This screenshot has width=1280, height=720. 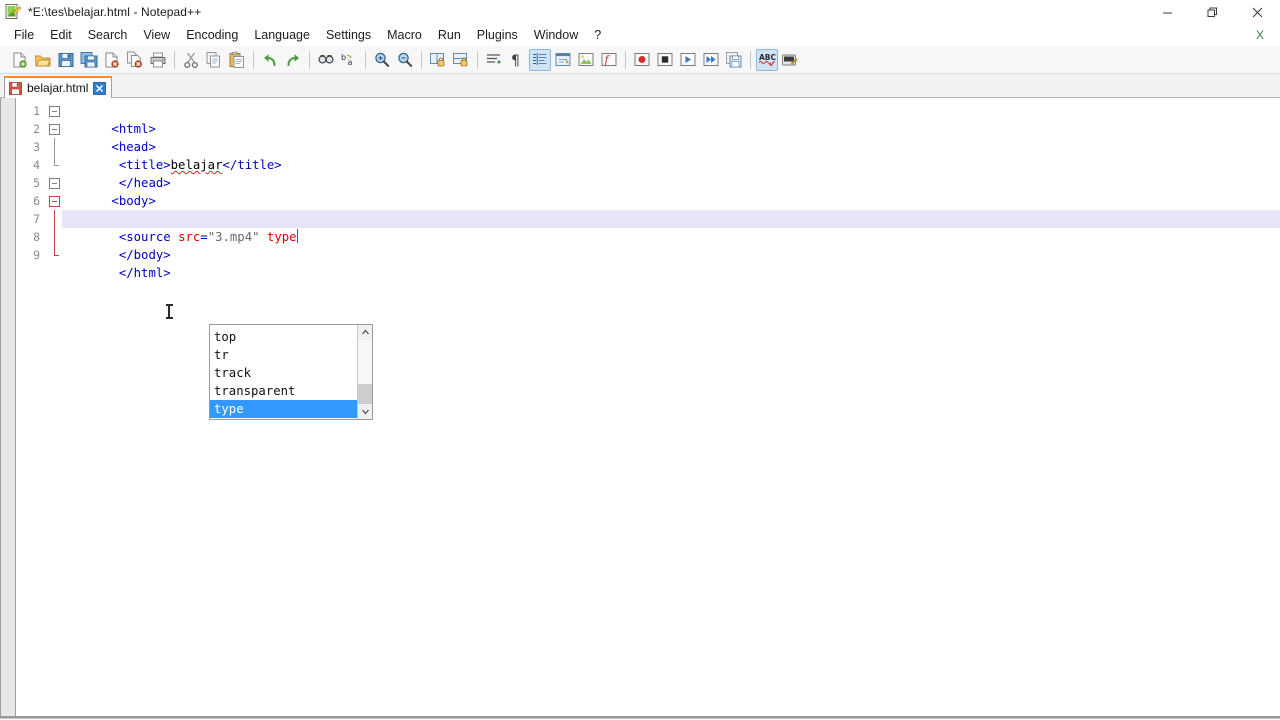 What do you see at coordinates (214, 60) in the screenshot?
I see `copy-icon` at bounding box center [214, 60].